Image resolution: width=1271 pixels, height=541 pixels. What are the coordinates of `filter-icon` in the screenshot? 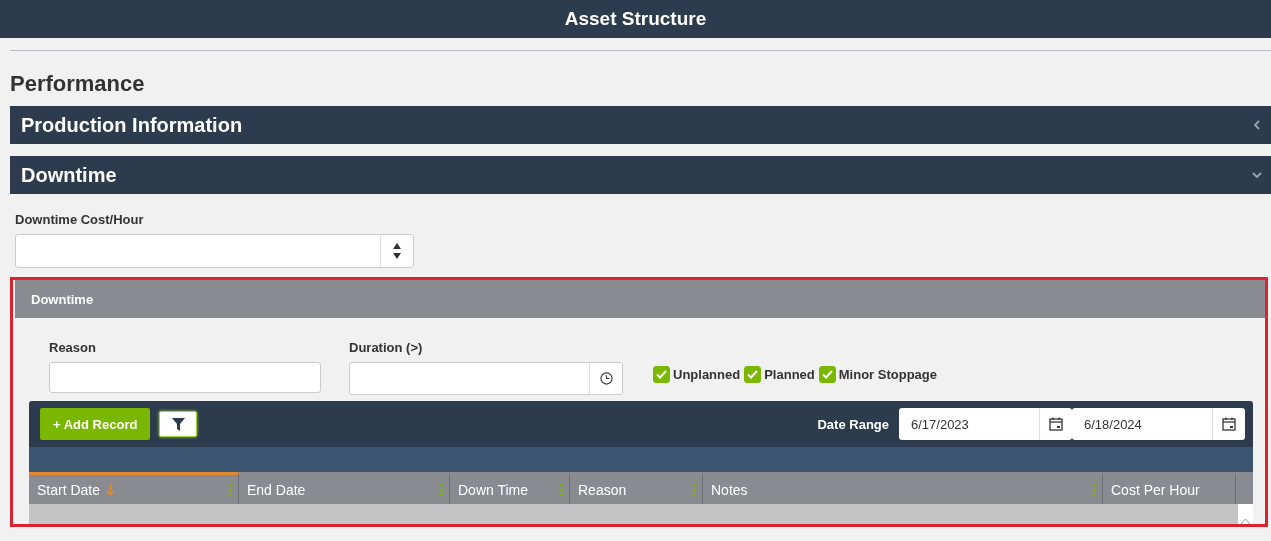 It's located at (178, 424).